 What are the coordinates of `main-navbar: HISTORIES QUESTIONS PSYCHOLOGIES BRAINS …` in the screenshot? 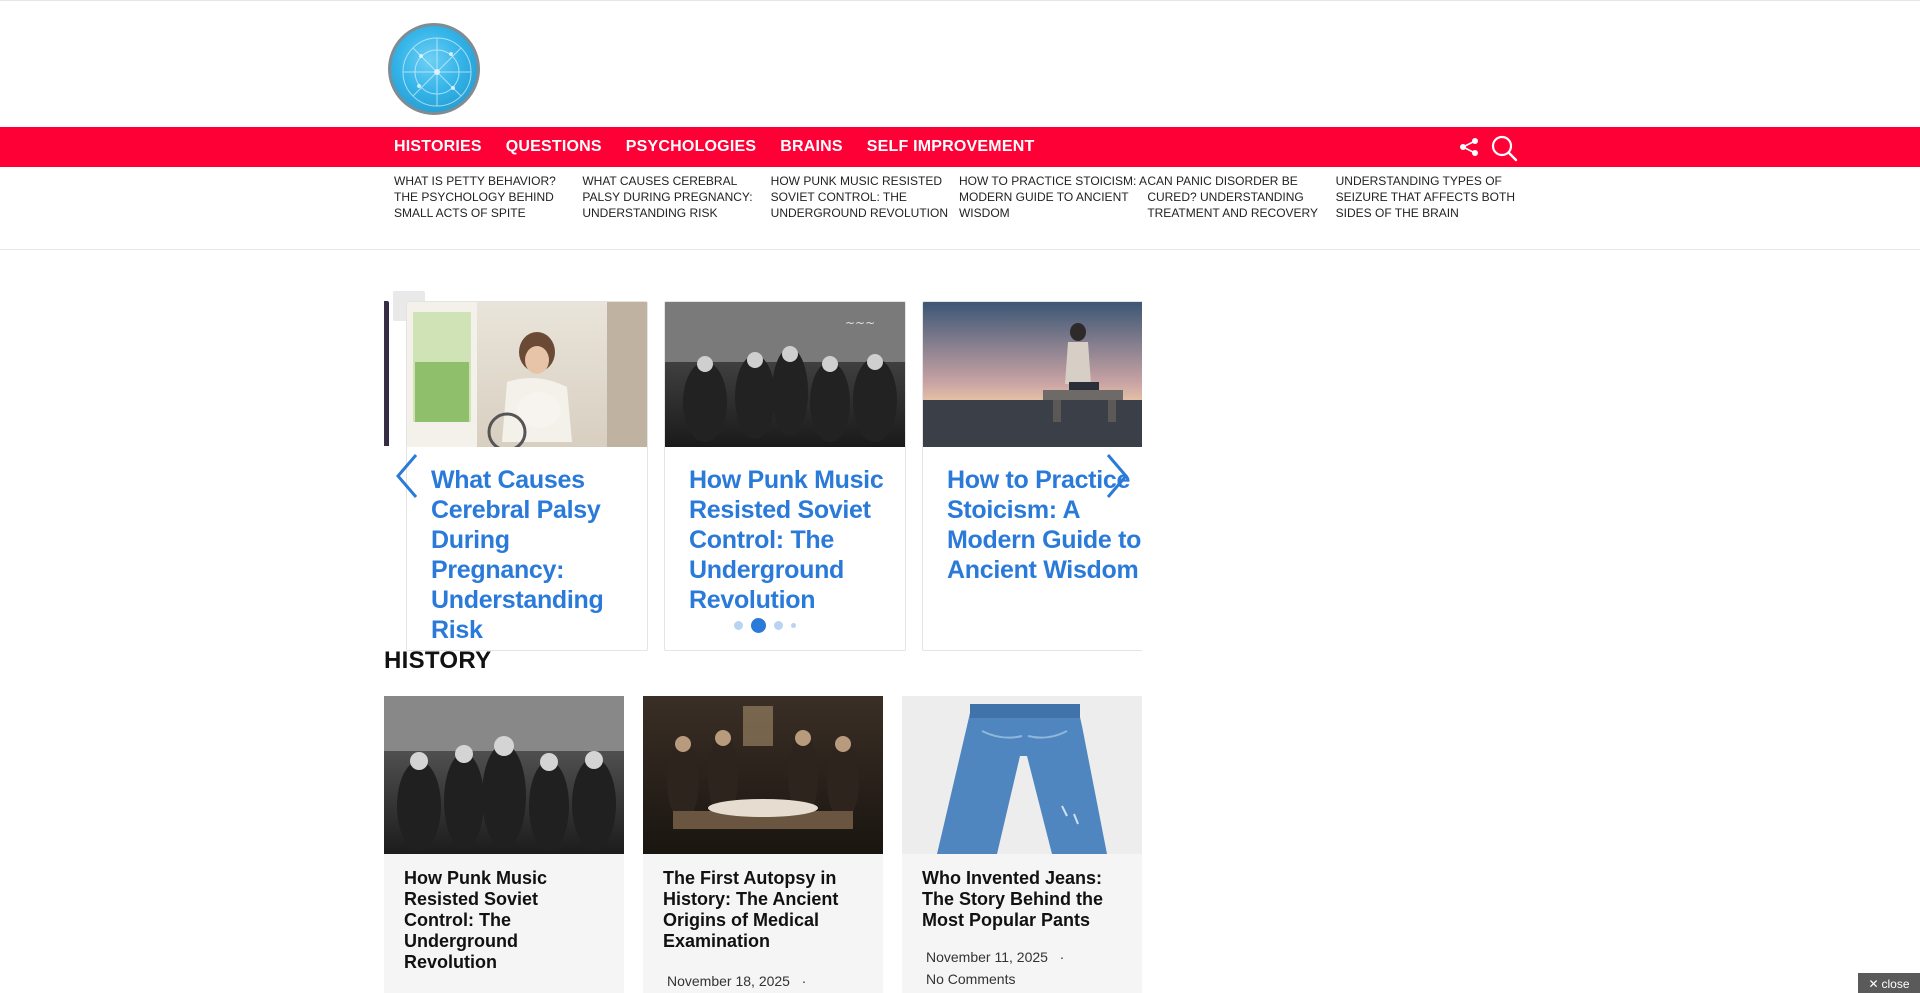 It's located at (960, 147).